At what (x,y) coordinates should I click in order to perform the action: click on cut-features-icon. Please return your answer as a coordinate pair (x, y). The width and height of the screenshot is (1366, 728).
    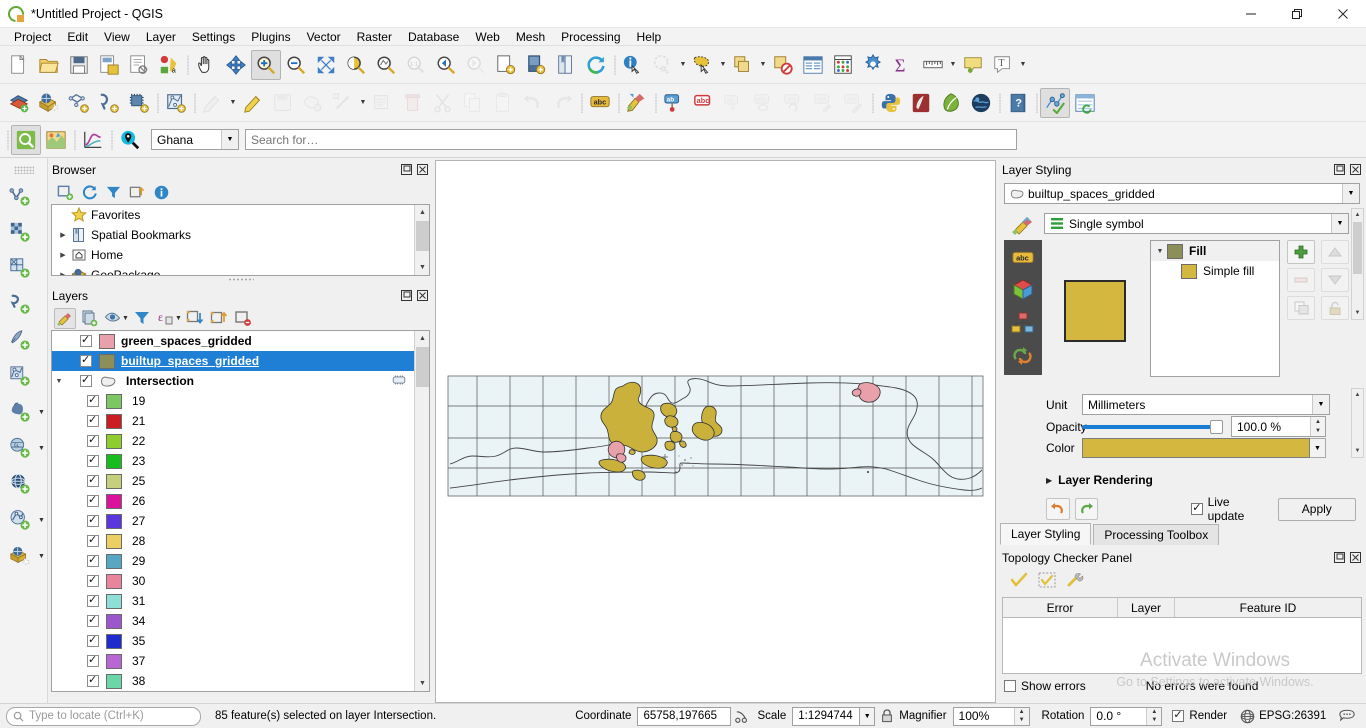
    Looking at the image, I should click on (443, 103).